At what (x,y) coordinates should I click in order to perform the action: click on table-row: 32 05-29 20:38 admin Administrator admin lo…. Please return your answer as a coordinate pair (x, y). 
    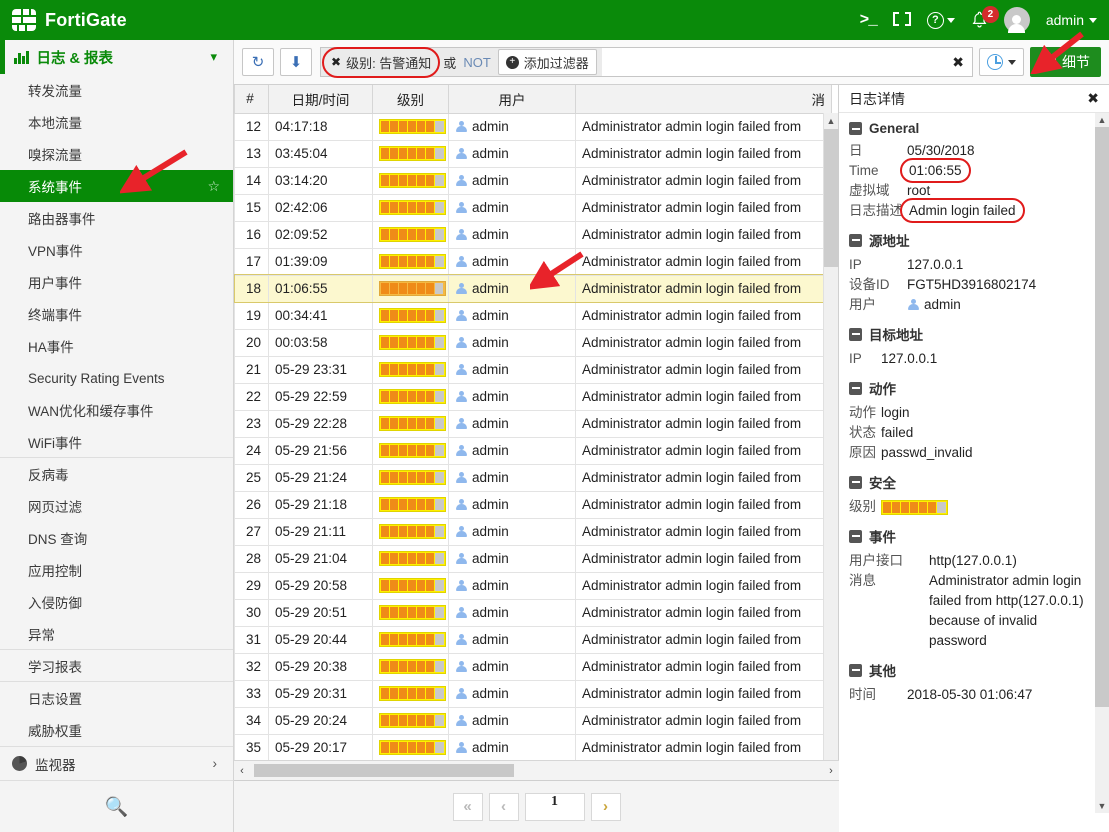
    Looking at the image, I should click on (533, 667).